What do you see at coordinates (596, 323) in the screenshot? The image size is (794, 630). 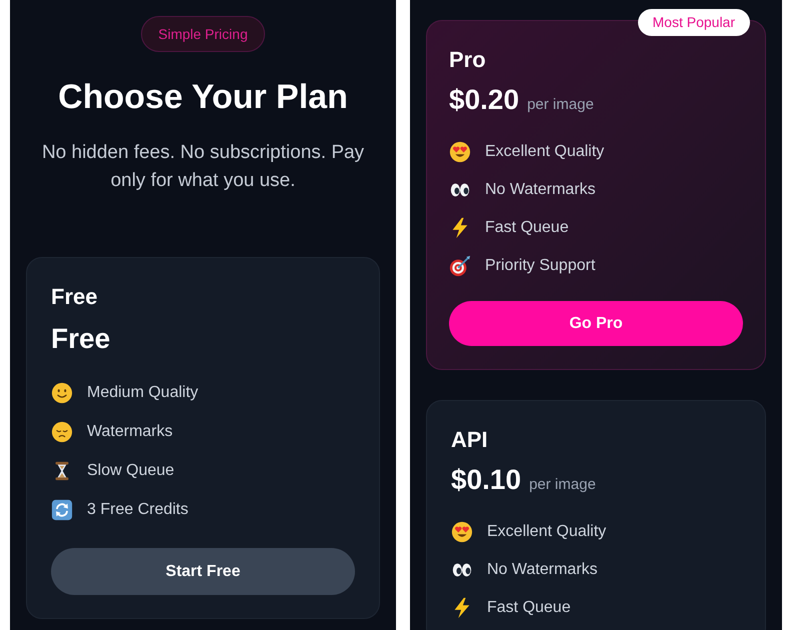 I see `plan-button: Go Pro` at bounding box center [596, 323].